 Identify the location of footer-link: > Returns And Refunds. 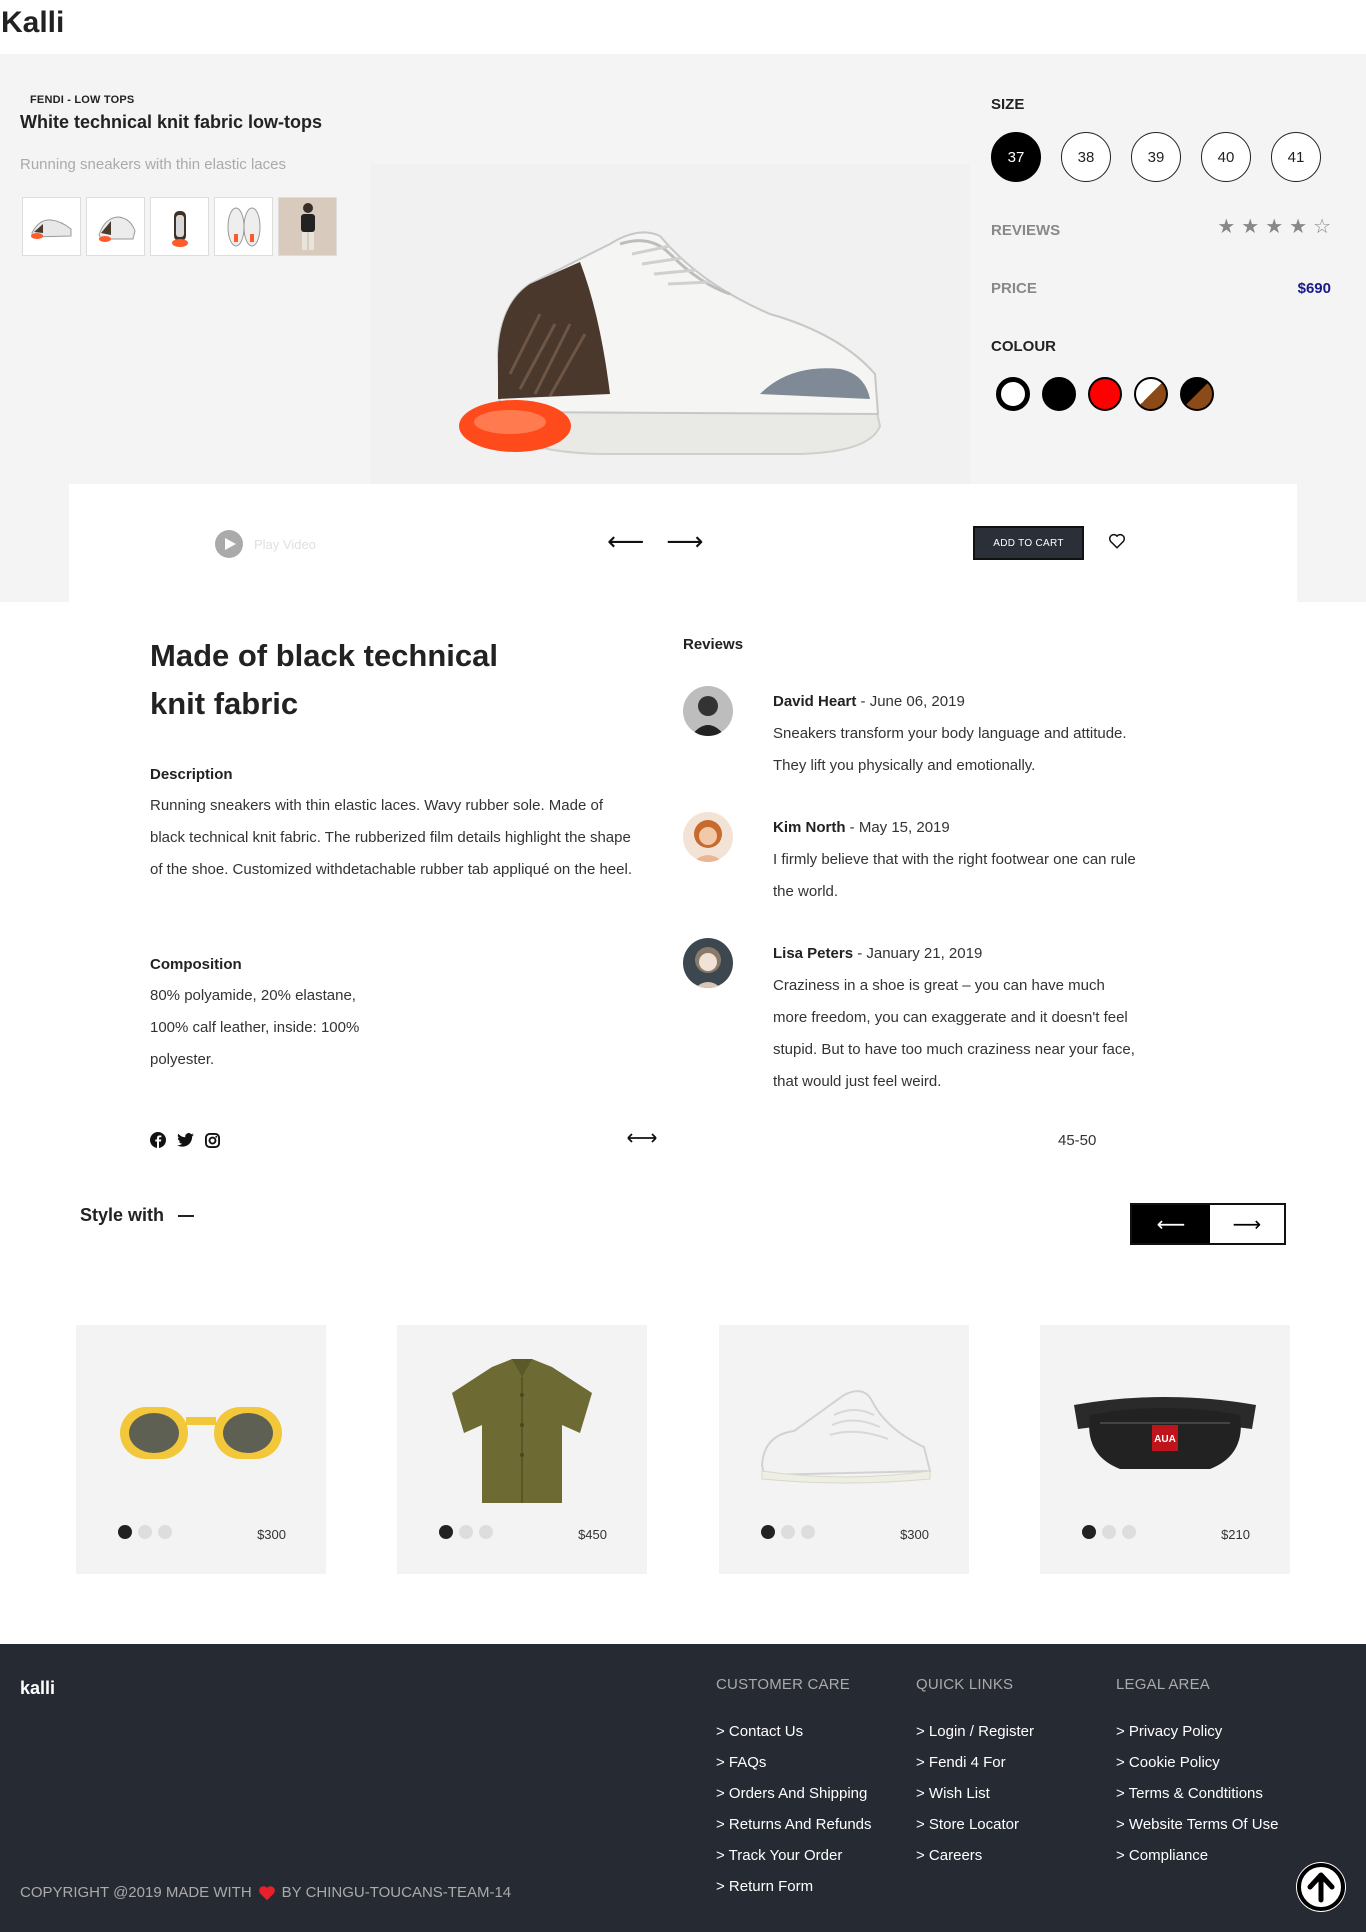
(794, 1831).